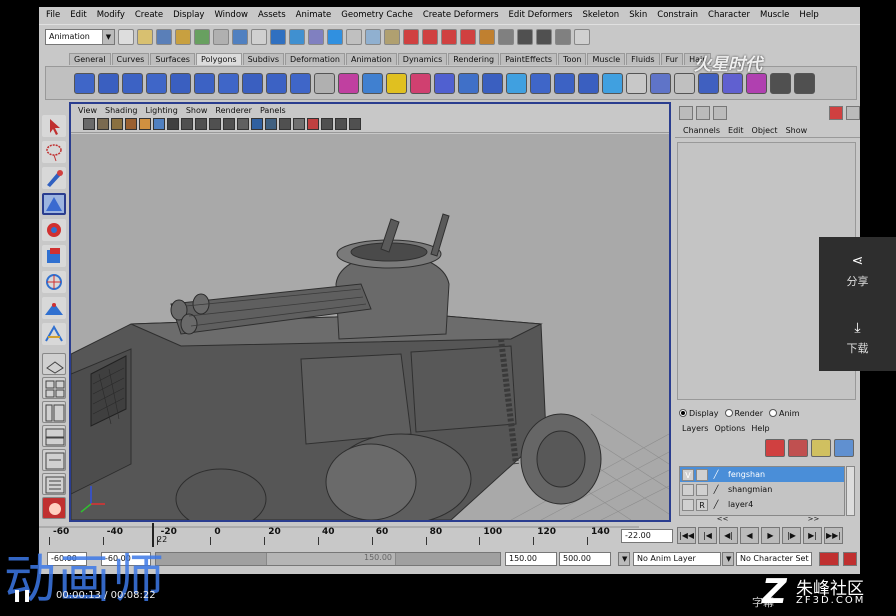 The width and height of the screenshot is (896, 616). What do you see at coordinates (54, 334) in the screenshot?
I see `show-manipulator-icon` at bounding box center [54, 334].